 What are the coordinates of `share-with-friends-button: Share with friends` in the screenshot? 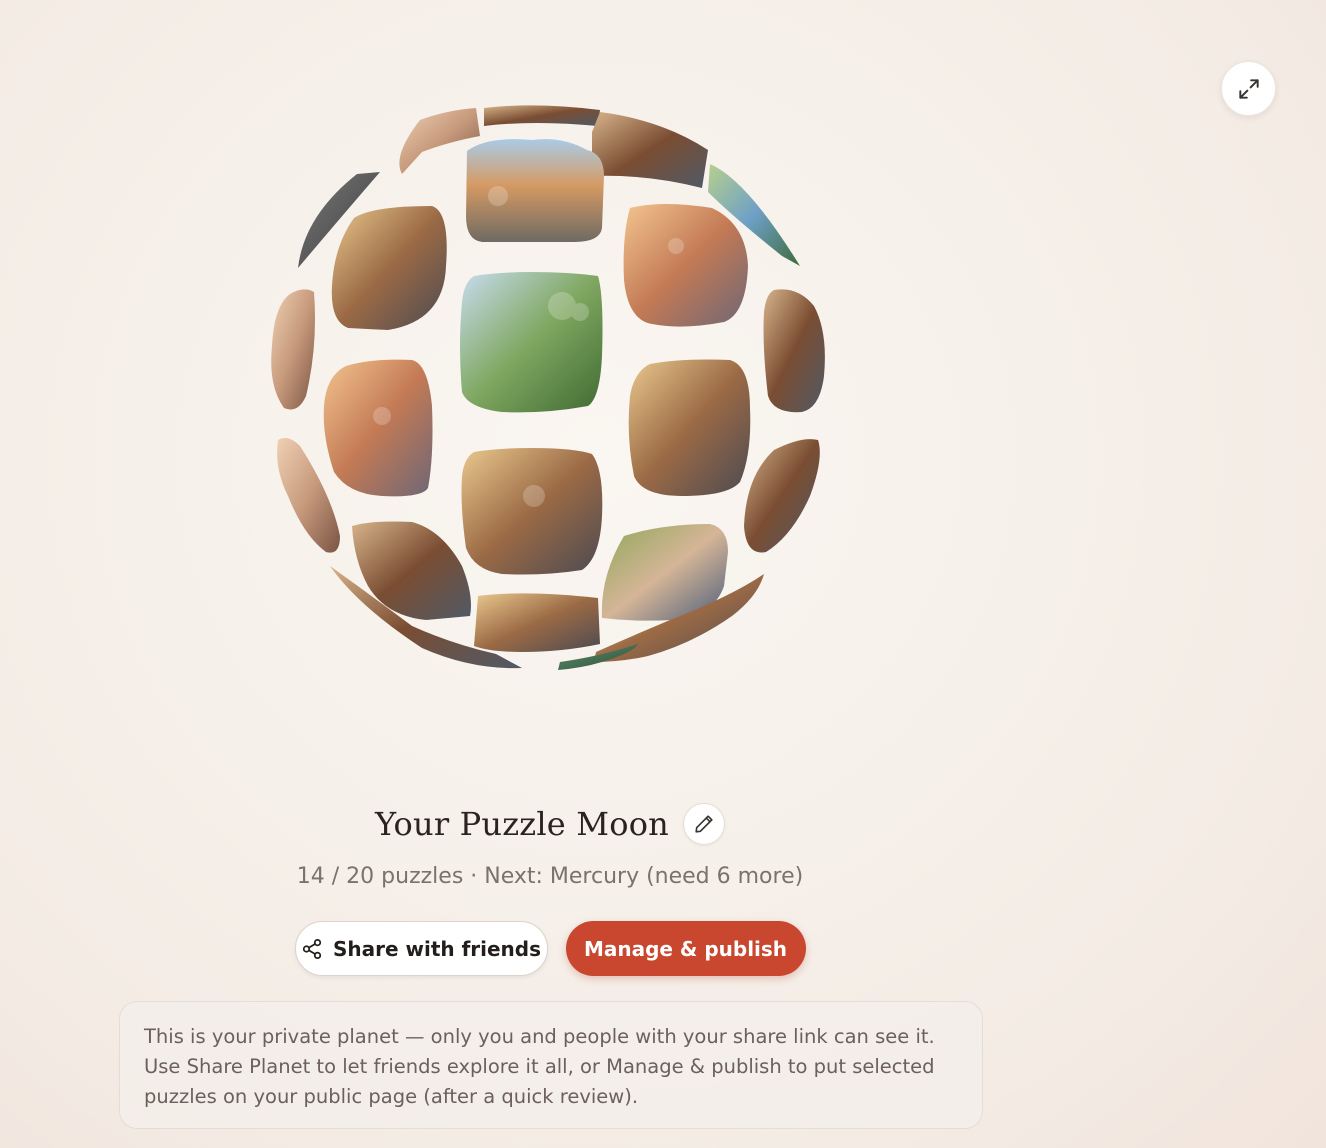 It's located at (421, 948).